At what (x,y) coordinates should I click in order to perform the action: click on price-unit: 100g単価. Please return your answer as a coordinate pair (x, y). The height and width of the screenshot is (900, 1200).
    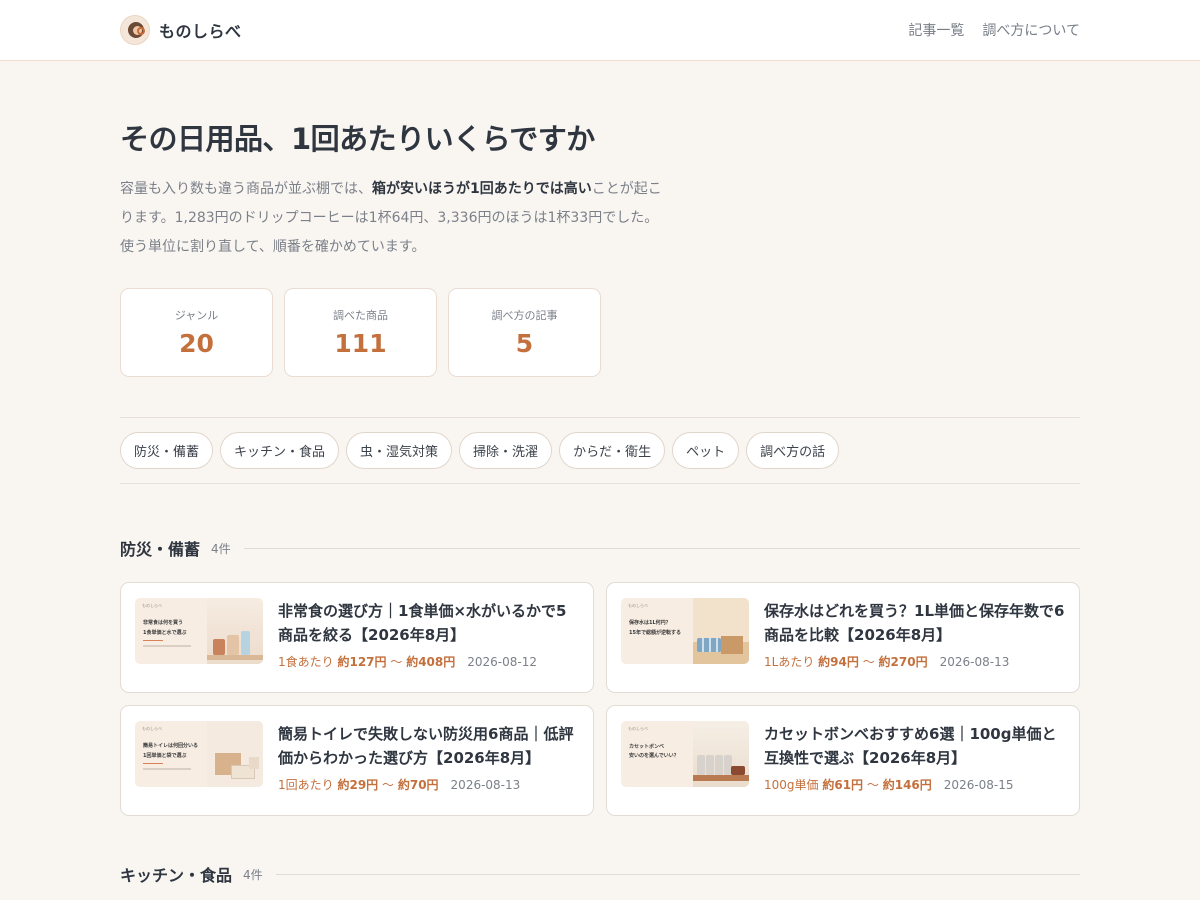
    Looking at the image, I should click on (791, 785).